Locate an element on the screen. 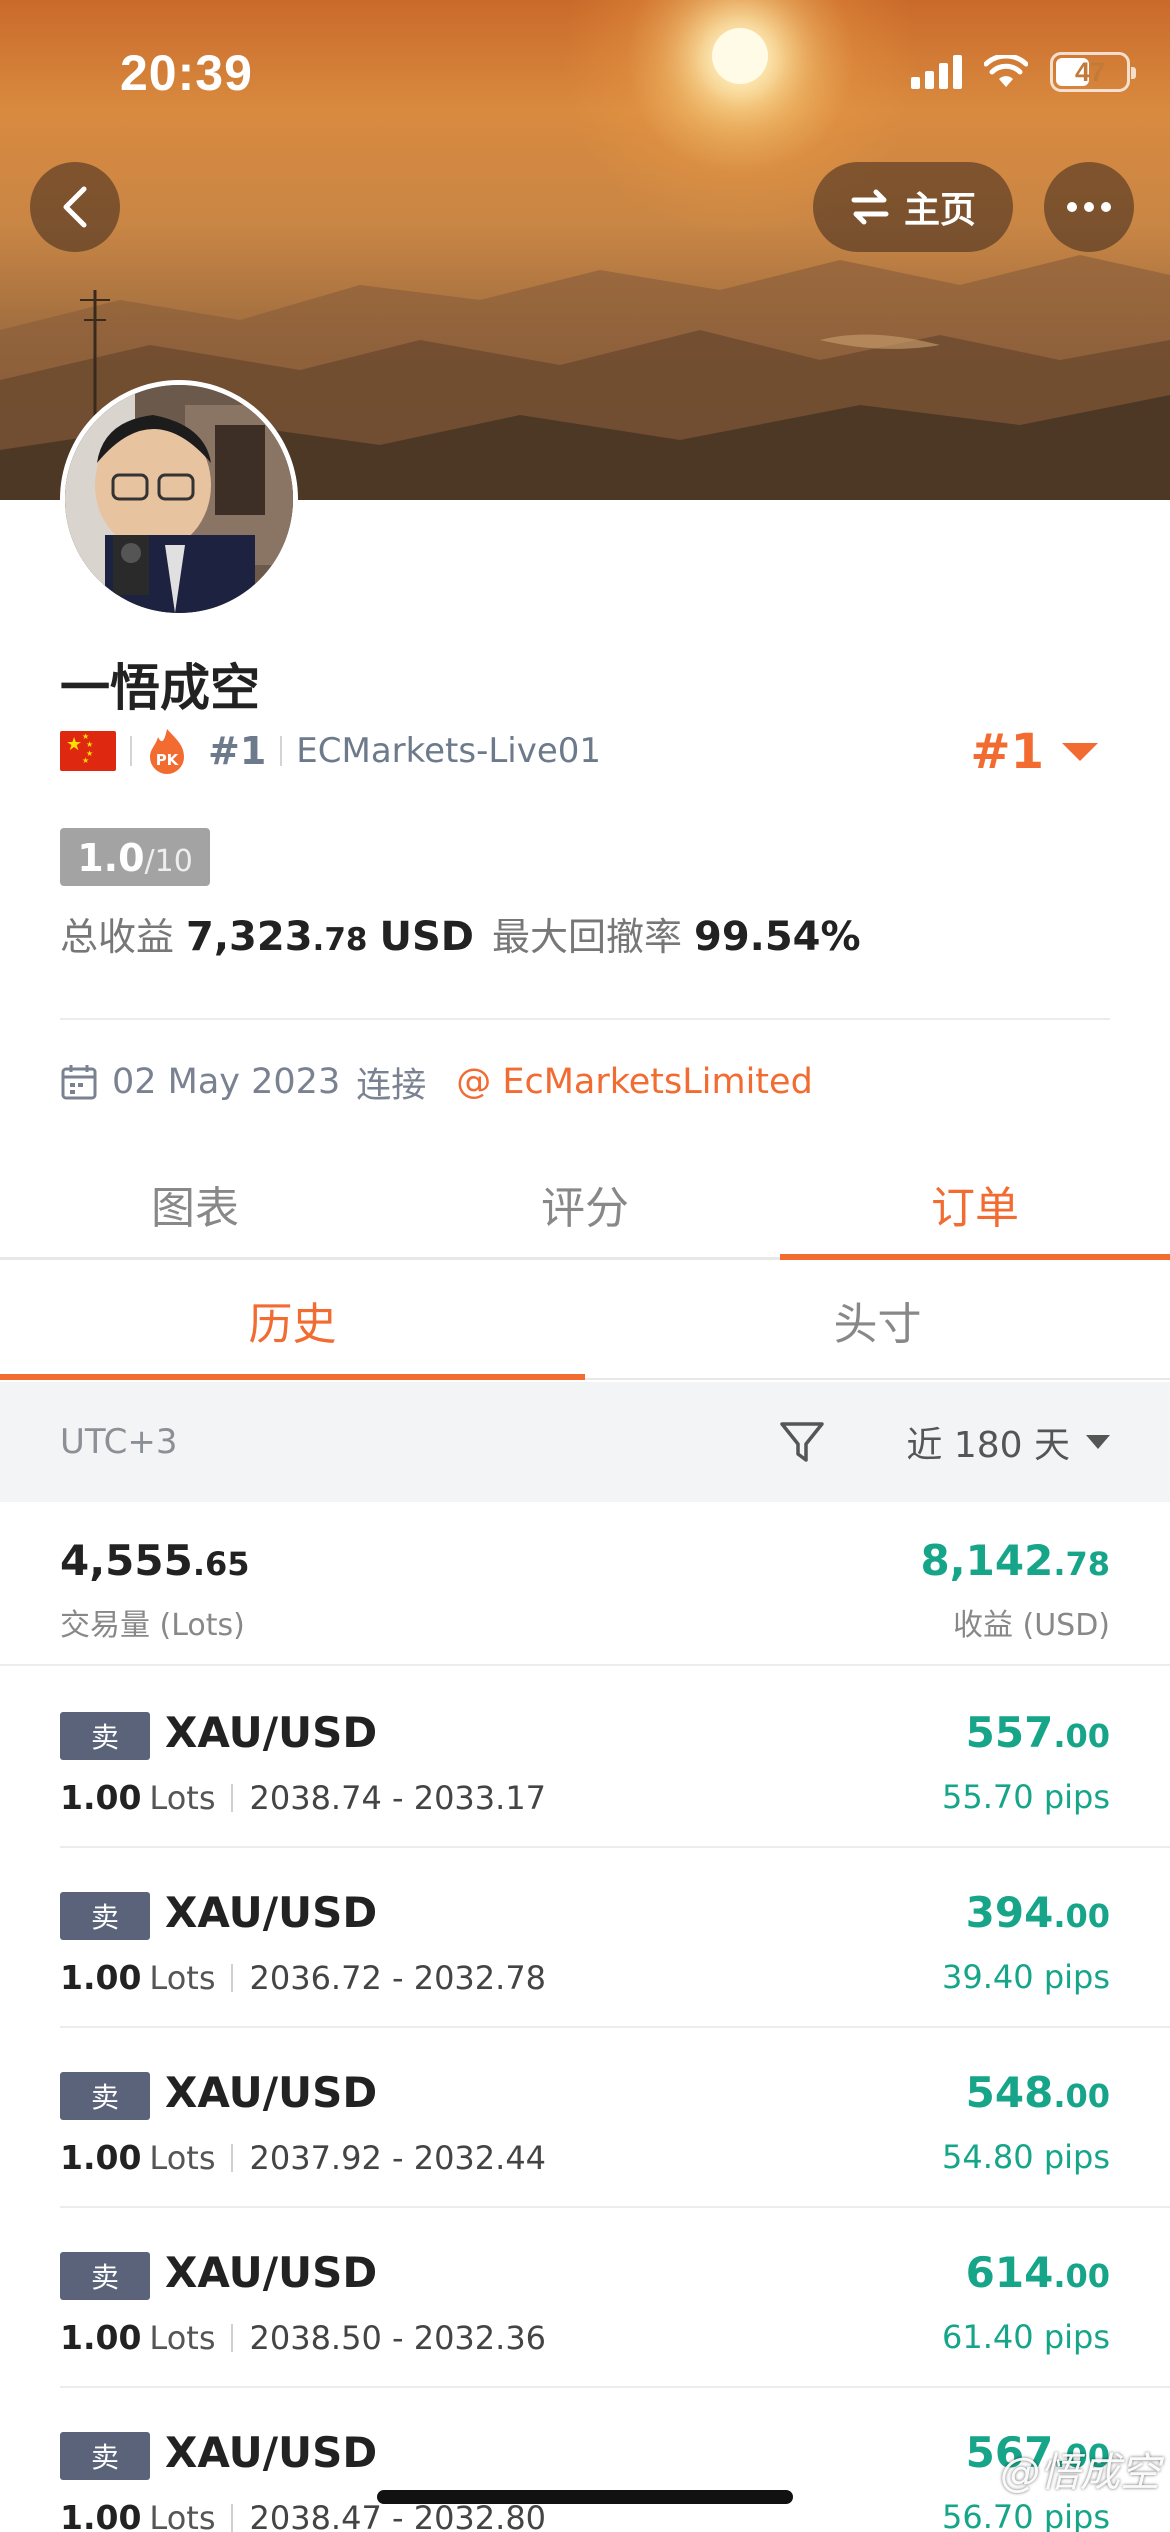  order-pips: 55.70 pips is located at coordinates (1026, 1797).